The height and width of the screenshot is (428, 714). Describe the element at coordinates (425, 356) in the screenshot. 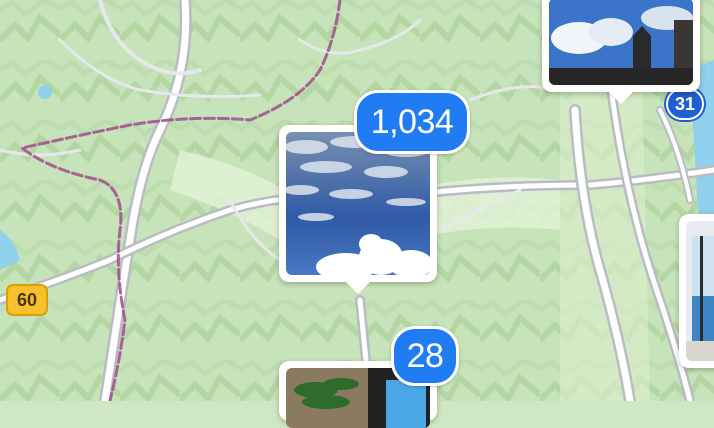

I see `photo-count-badge: 28` at that location.